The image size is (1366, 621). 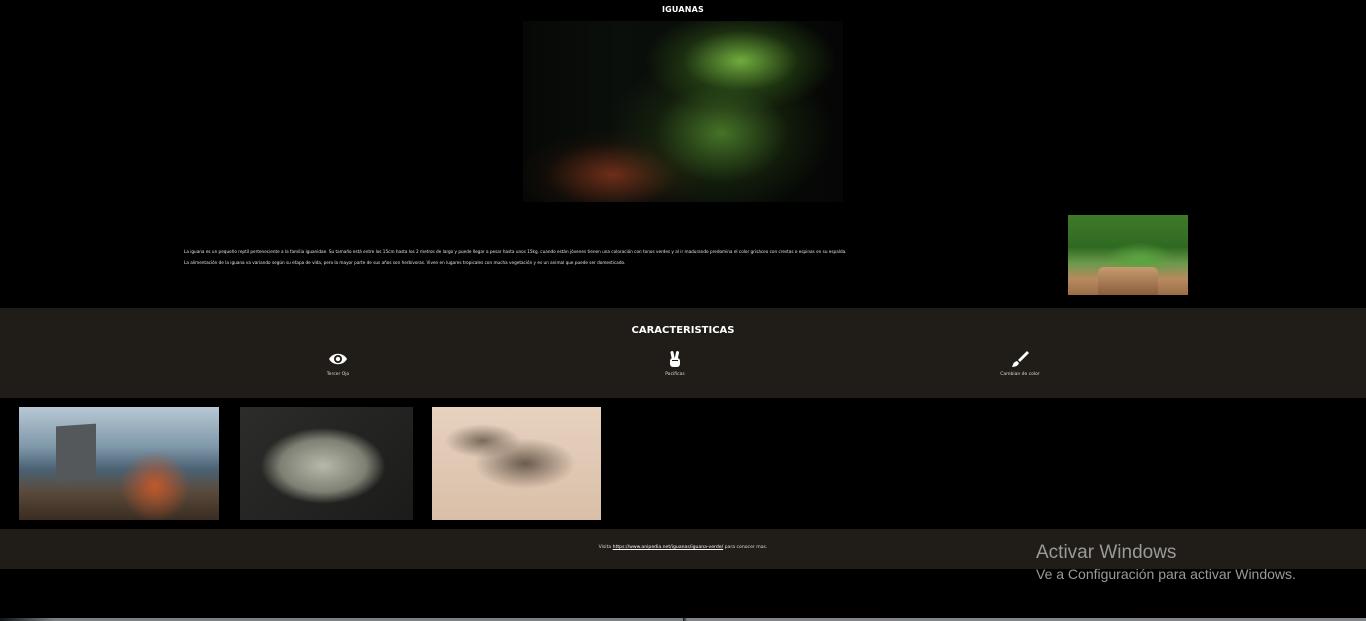 What do you see at coordinates (338, 374) in the screenshot?
I see `feature-label: Tercer Ojo` at bounding box center [338, 374].